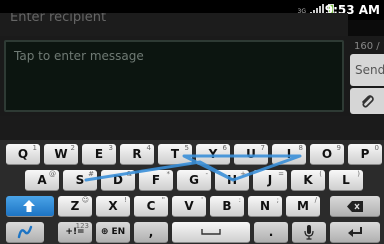 This screenshot has height=244, width=384. What do you see at coordinates (104, 232) in the screenshot?
I see `globe-icon: ⊕` at bounding box center [104, 232].